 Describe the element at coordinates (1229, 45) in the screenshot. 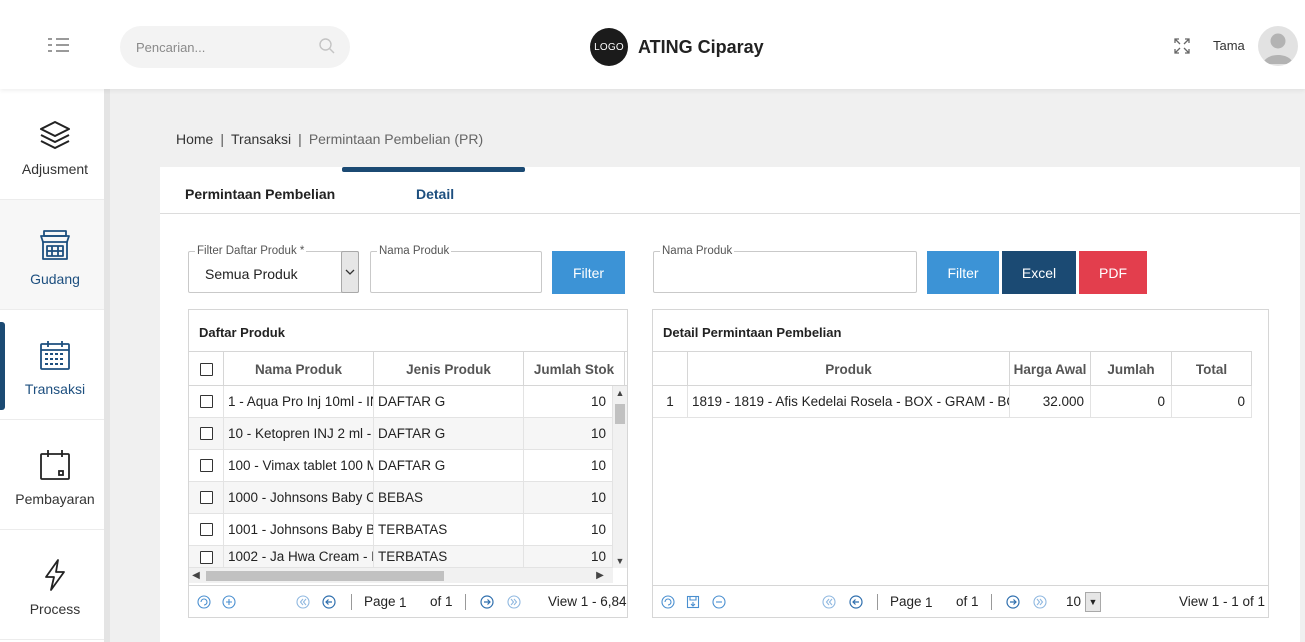

I see `username: Tama` at that location.